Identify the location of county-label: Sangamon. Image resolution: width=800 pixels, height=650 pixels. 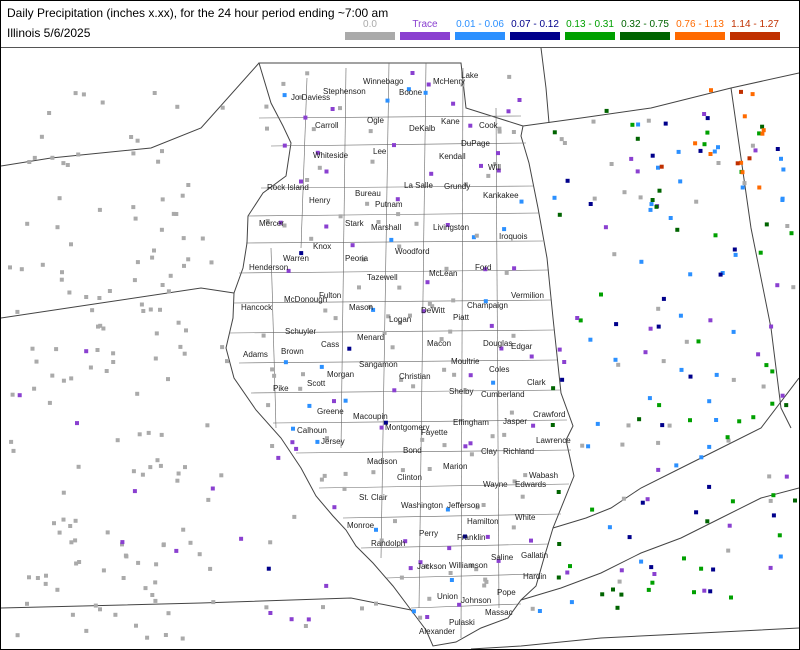
(378, 364).